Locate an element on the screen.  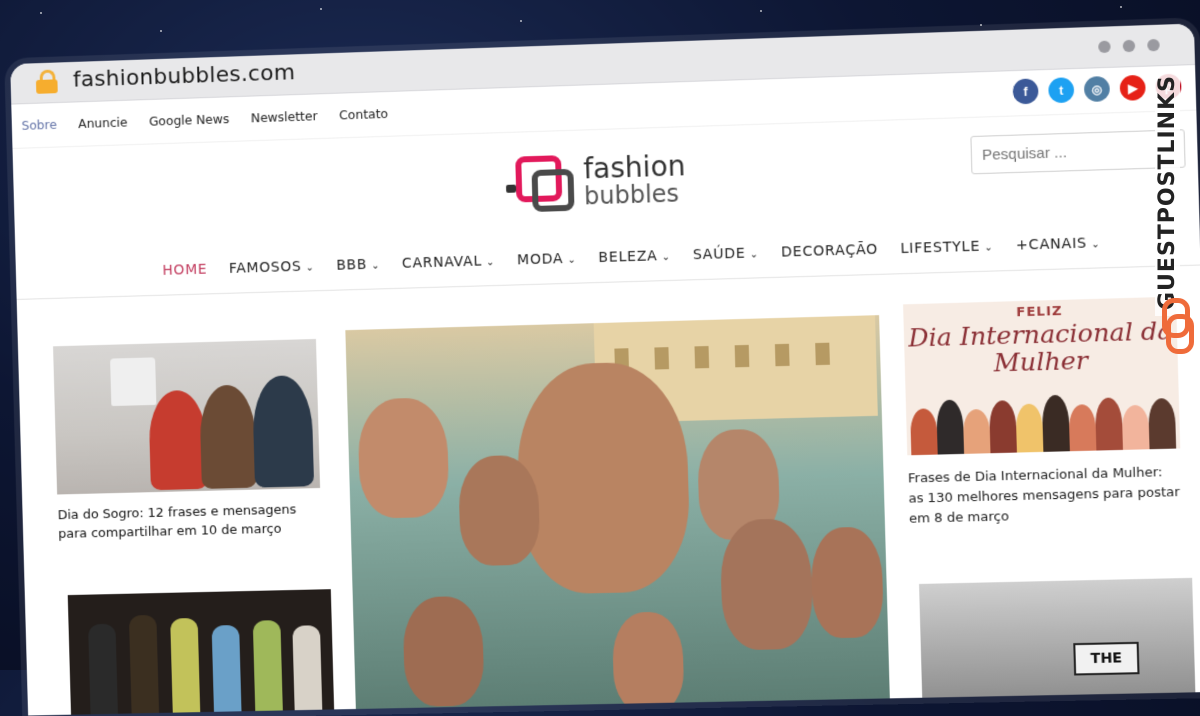
nav-item-carnaval: CARNAVAL ⌄ is located at coordinates (448, 262).